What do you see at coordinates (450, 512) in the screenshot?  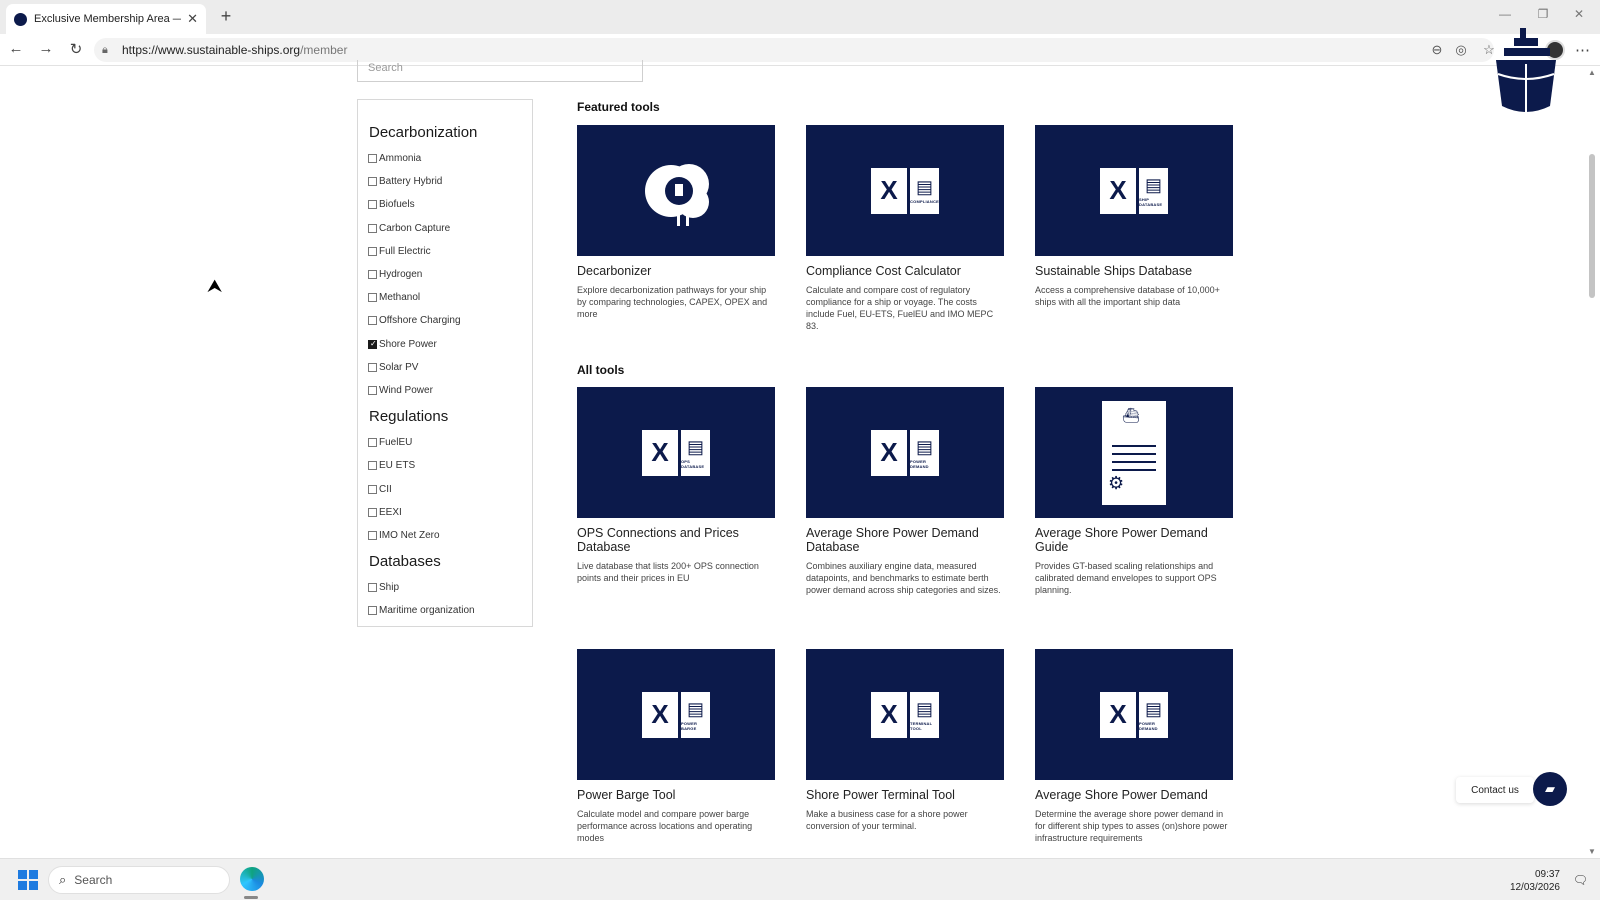 I see `filter-option: EEXI` at bounding box center [450, 512].